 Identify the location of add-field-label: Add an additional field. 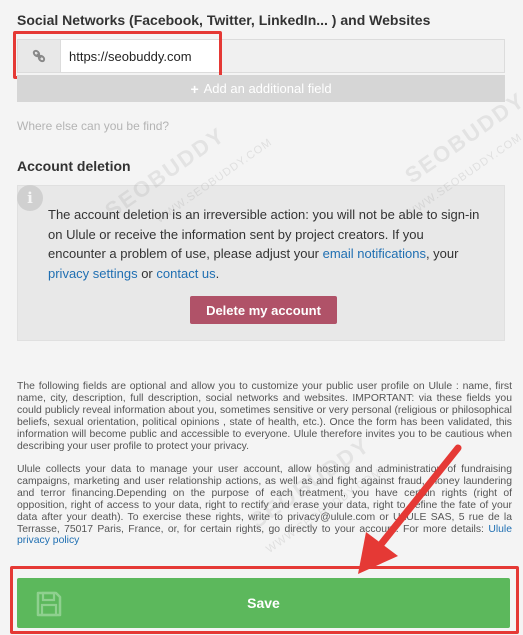
(267, 88).